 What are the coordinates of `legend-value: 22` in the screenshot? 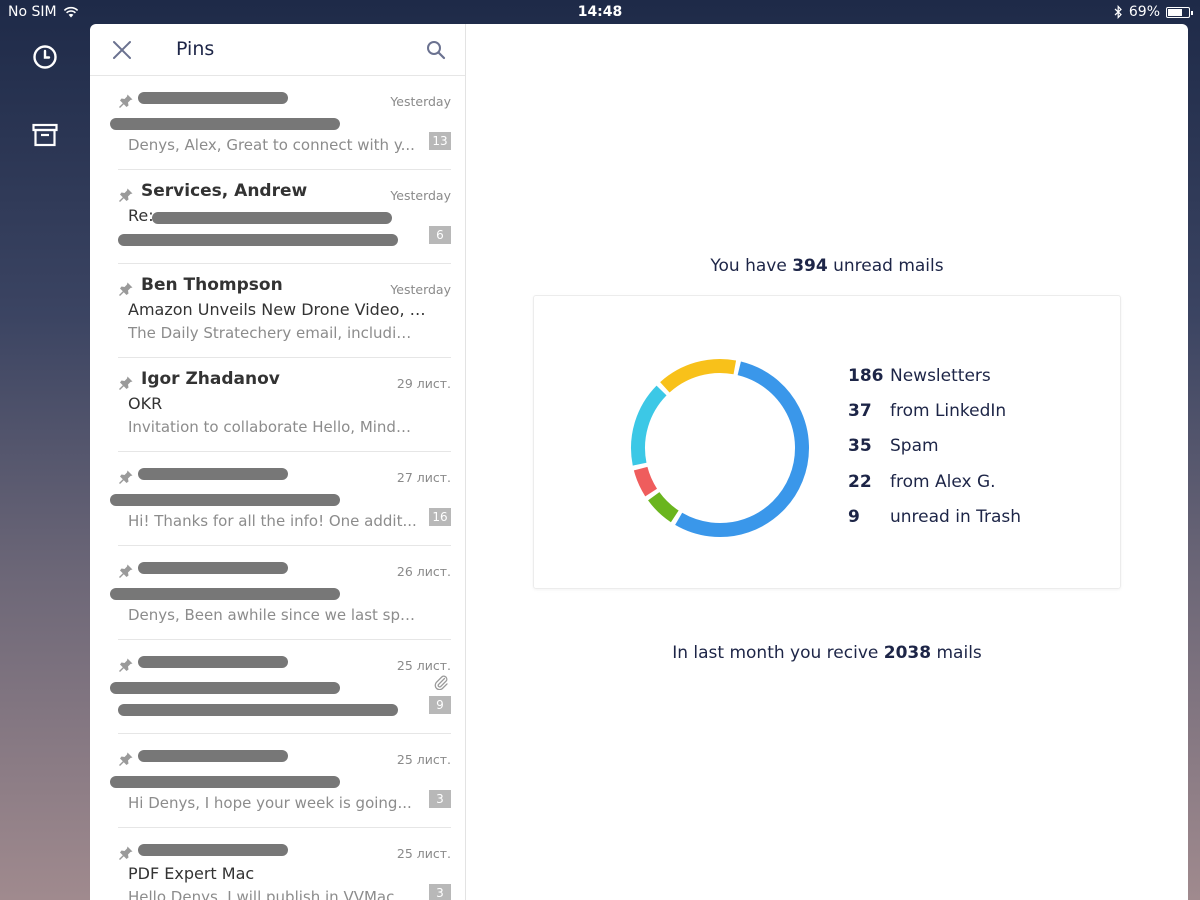 It's located at (860, 481).